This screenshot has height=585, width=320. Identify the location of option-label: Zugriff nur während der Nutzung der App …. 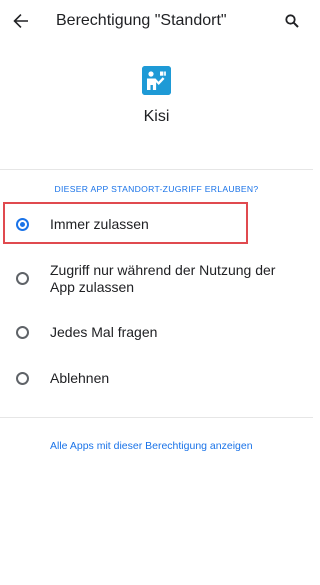
(163, 278).